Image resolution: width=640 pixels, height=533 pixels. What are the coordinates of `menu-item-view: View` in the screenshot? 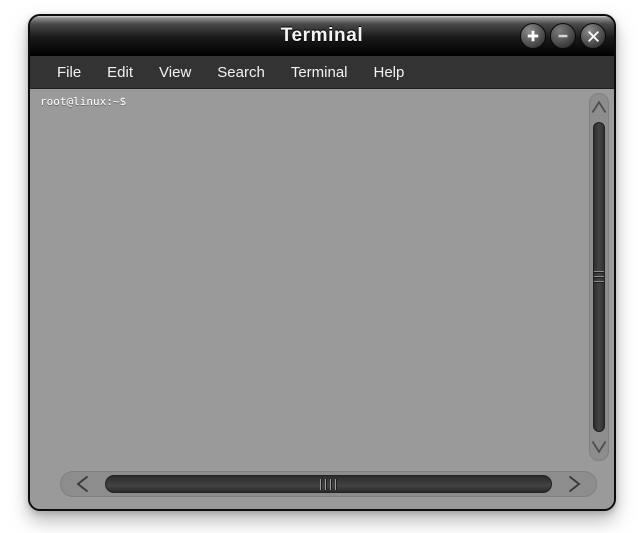 It's located at (175, 72).